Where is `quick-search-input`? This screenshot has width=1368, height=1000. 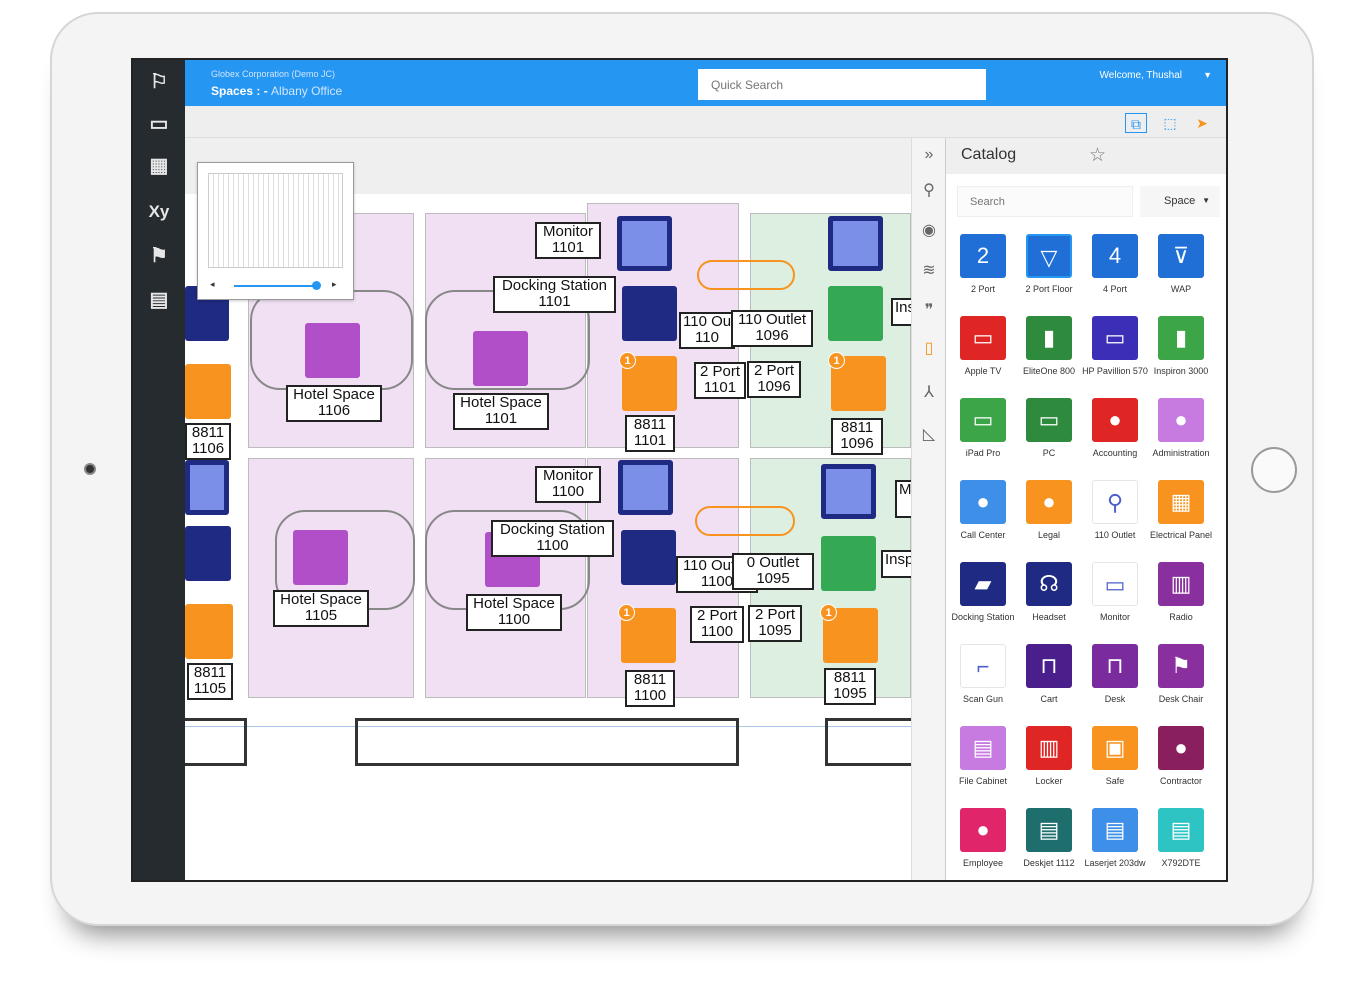
quick-search-input is located at coordinates (842, 84).